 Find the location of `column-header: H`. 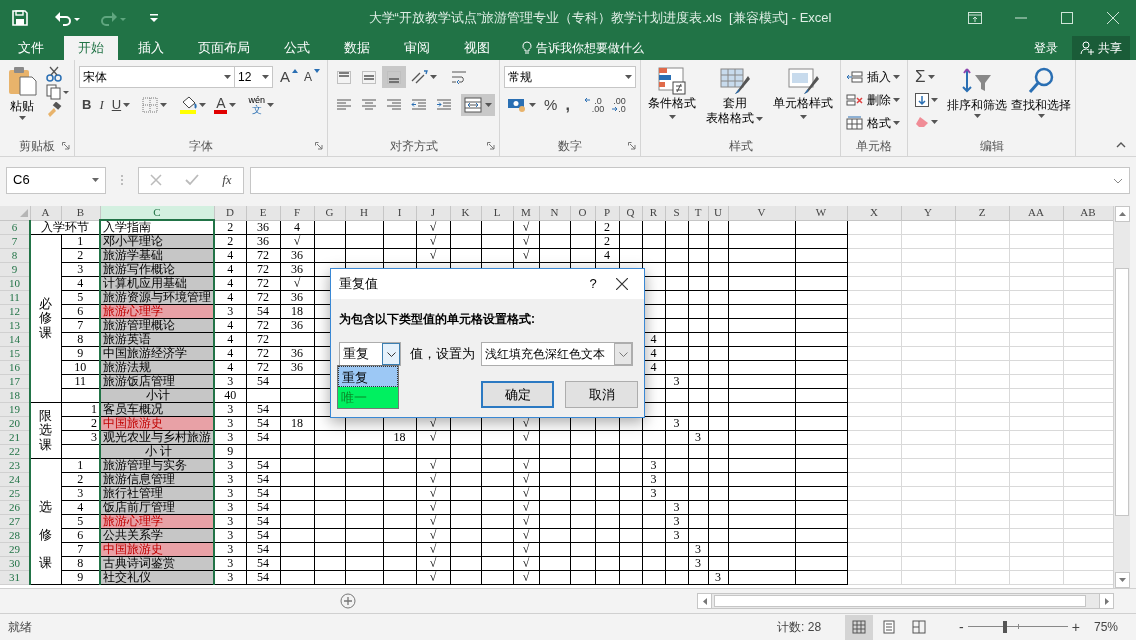

column-header: H is located at coordinates (364, 213).